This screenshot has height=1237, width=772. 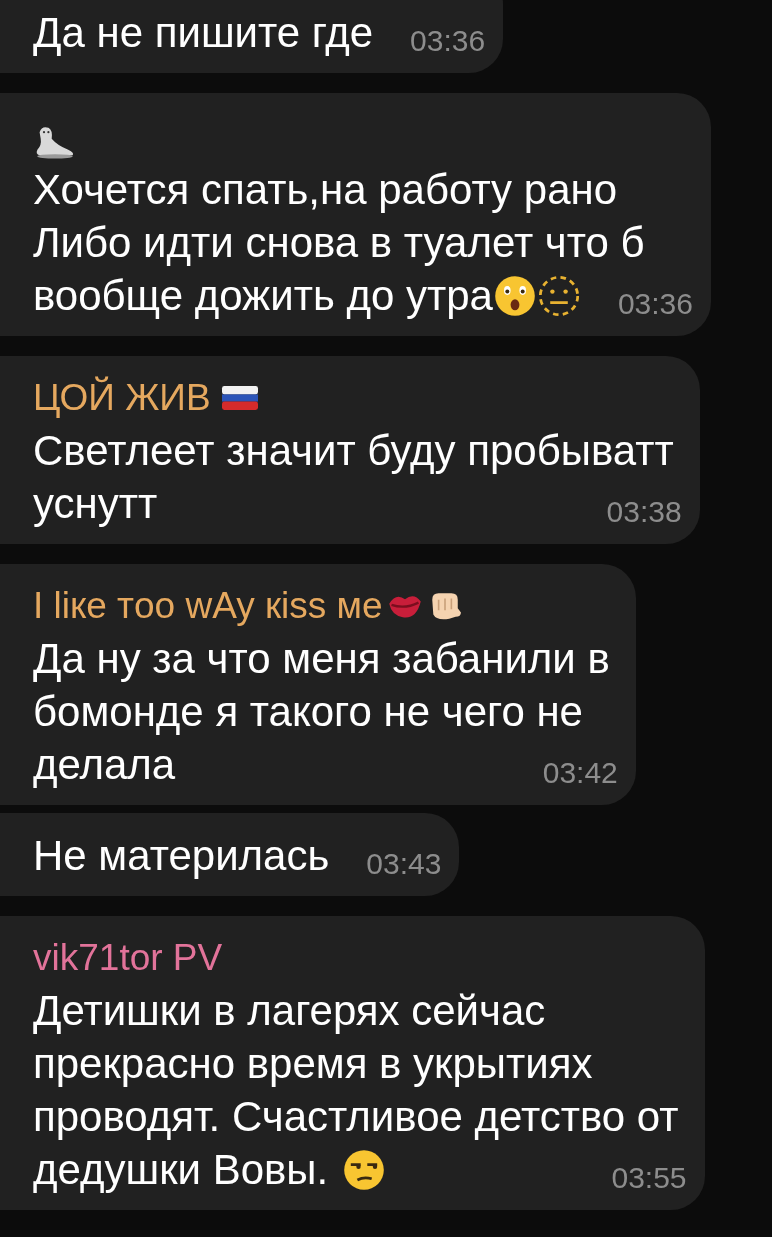 What do you see at coordinates (404, 864) in the screenshot?
I see `message-time: 03:43` at bounding box center [404, 864].